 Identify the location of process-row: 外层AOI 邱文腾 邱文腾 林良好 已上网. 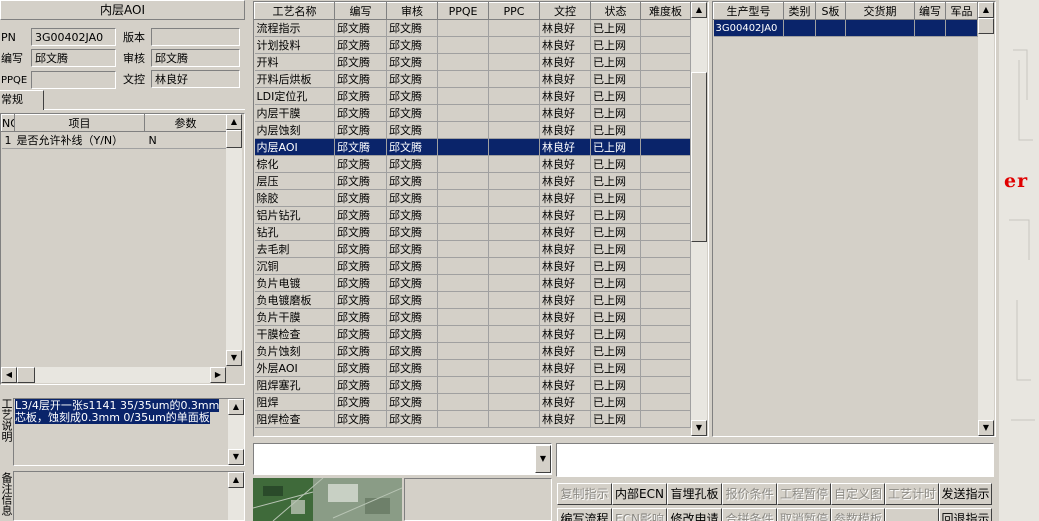
(472, 368).